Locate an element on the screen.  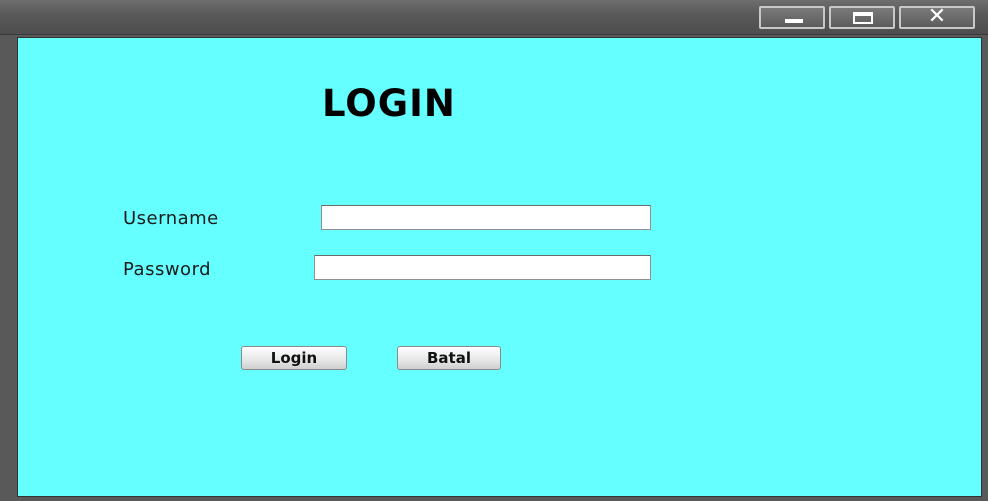
minimize-icon is located at coordinates (794, 21).